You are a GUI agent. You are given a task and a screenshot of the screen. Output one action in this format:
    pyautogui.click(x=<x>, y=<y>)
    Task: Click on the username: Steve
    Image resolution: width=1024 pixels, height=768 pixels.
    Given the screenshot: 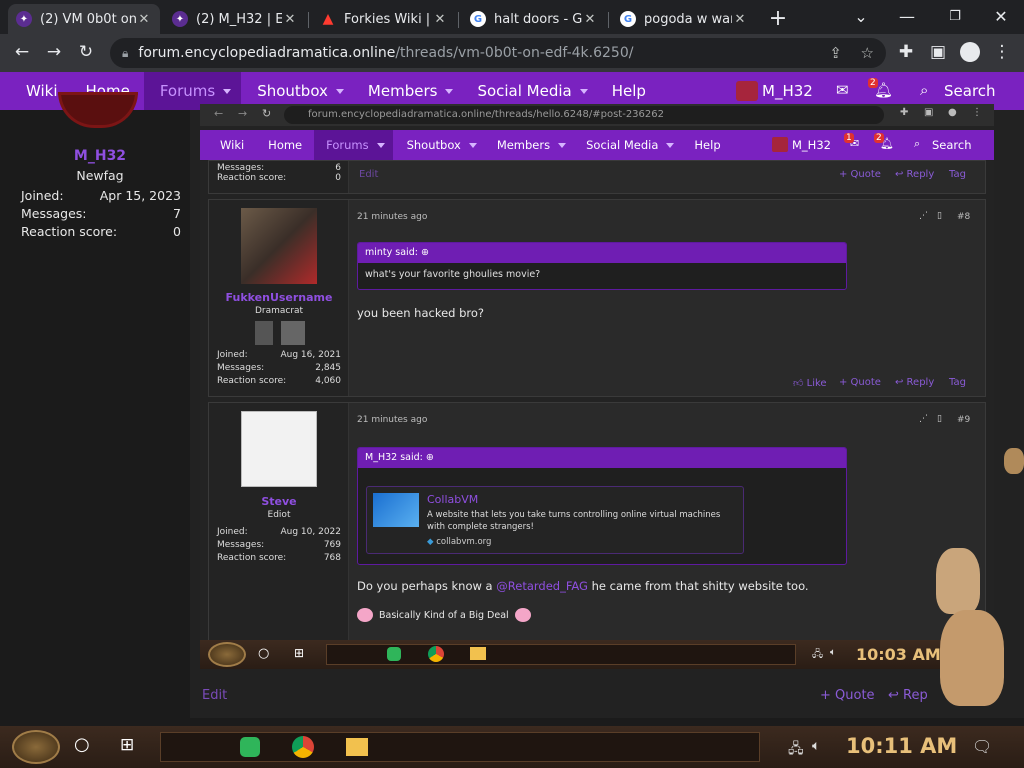 What is the action you would take?
    pyautogui.click(x=279, y=501)
    